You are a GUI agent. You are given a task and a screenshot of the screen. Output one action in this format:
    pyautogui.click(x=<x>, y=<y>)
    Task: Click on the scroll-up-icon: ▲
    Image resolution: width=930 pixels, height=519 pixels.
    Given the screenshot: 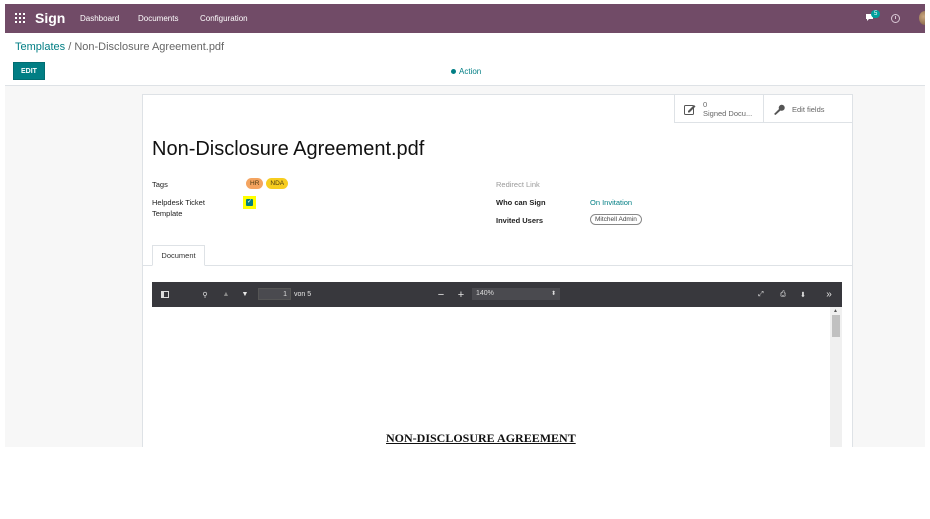 What is the action you would take?
    pyautogui.click(x=835, y=311)
    